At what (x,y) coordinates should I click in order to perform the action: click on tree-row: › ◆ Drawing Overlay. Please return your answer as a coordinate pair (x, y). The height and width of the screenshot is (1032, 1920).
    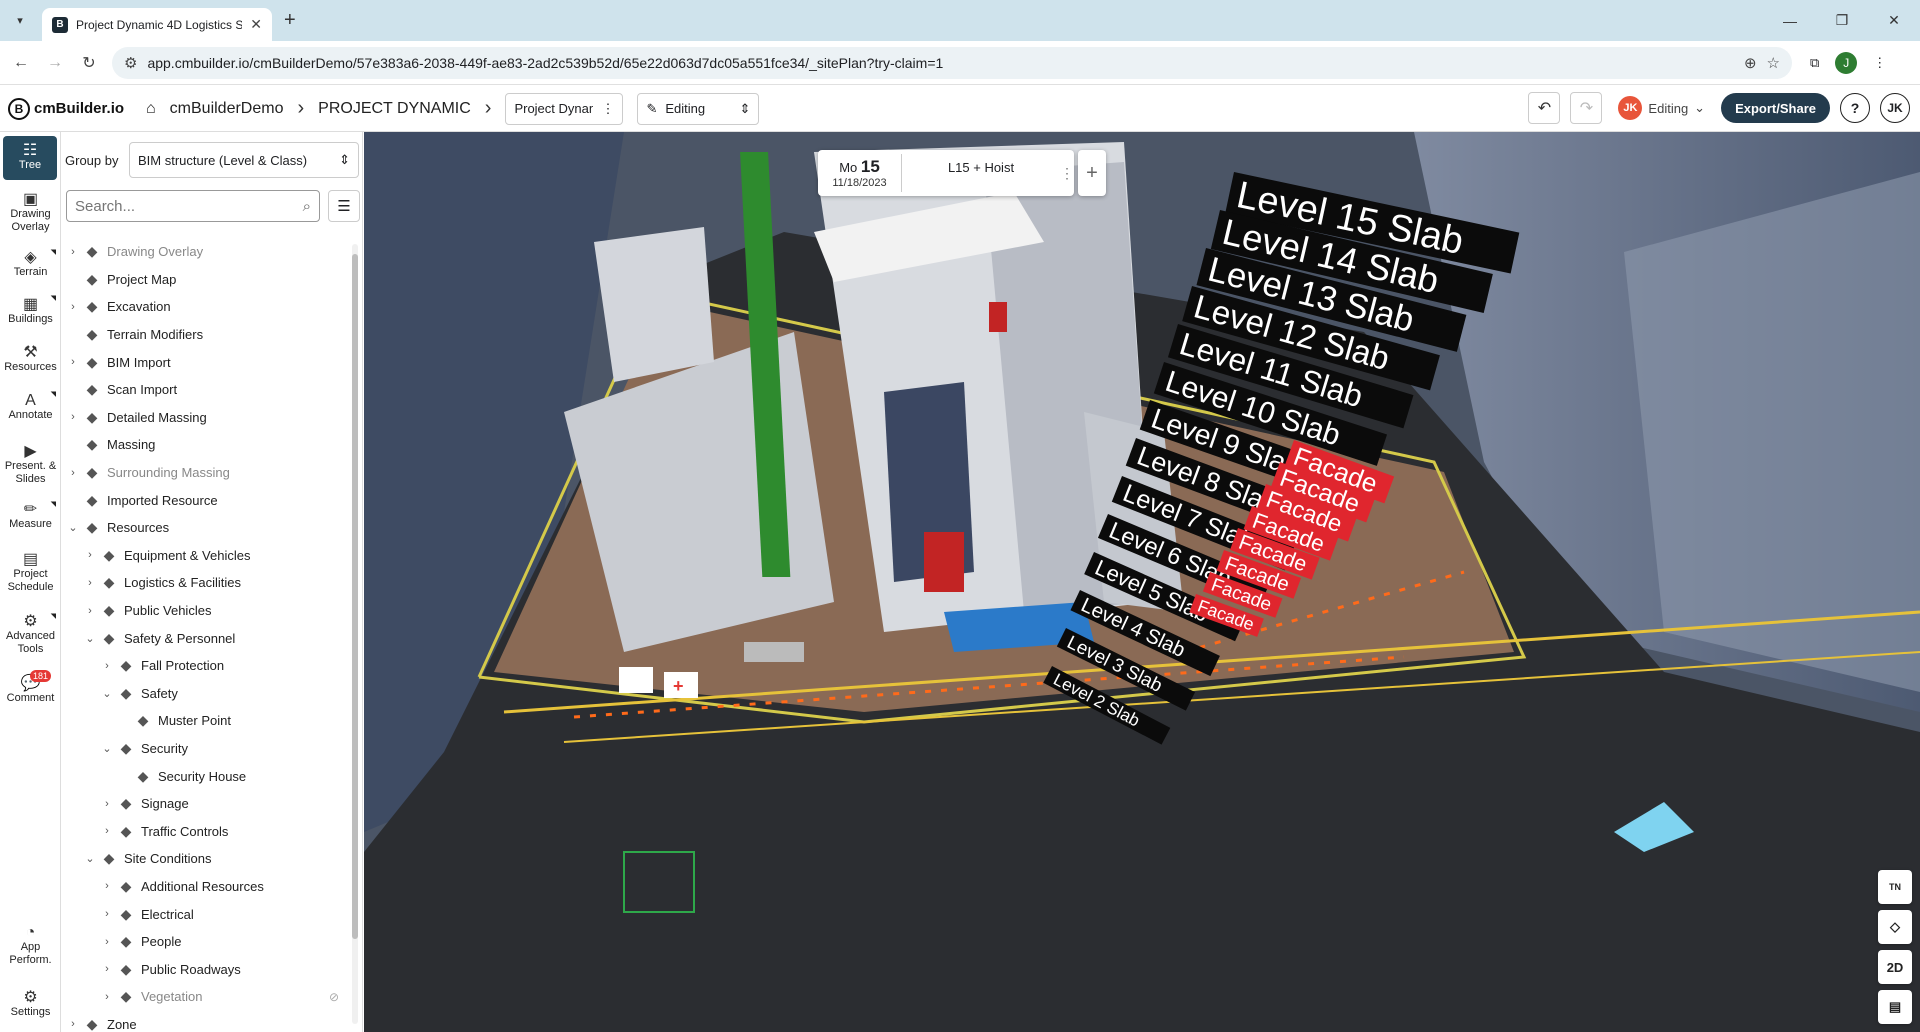
    Looking at the image, I should click on (207, 252).